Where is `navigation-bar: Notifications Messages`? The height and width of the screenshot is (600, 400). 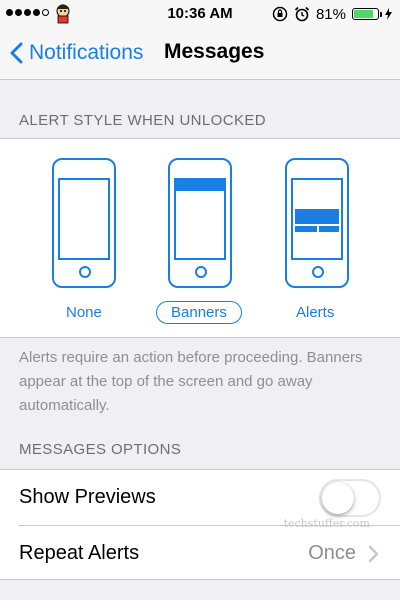
navigation-bar: Notifications Messages is located at coordinates (200, 54).